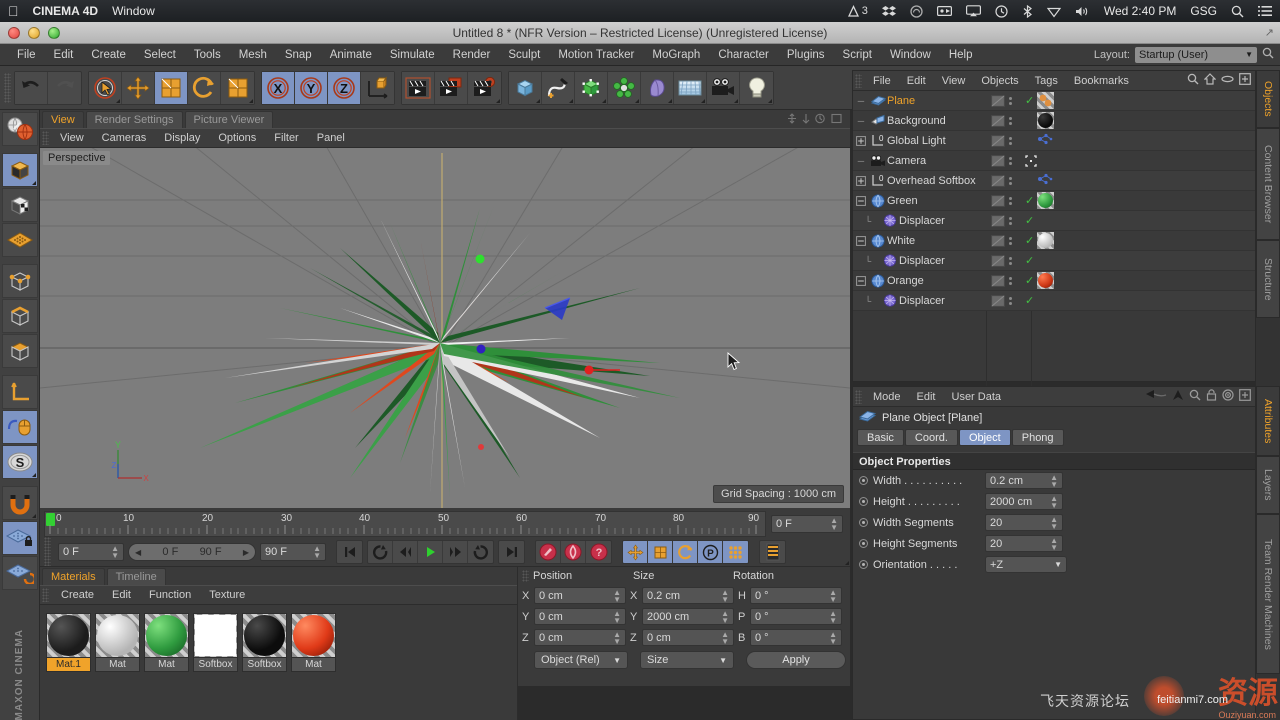  Describe the element at coordinates (581, 660) in the screenshot. I see `coordinate-mode-dropdown: Object (Rel) ▼` at that location.